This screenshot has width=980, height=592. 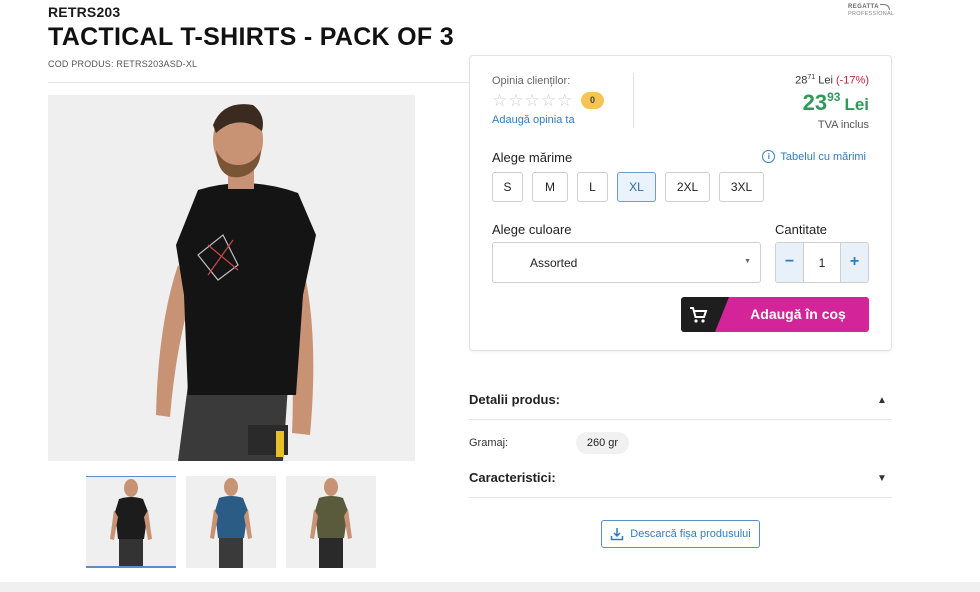 What do you see at coordinates (687, 187) in the screenshot?
I see `size-button-2xl: 2XL` at bounding box center [687, 187].